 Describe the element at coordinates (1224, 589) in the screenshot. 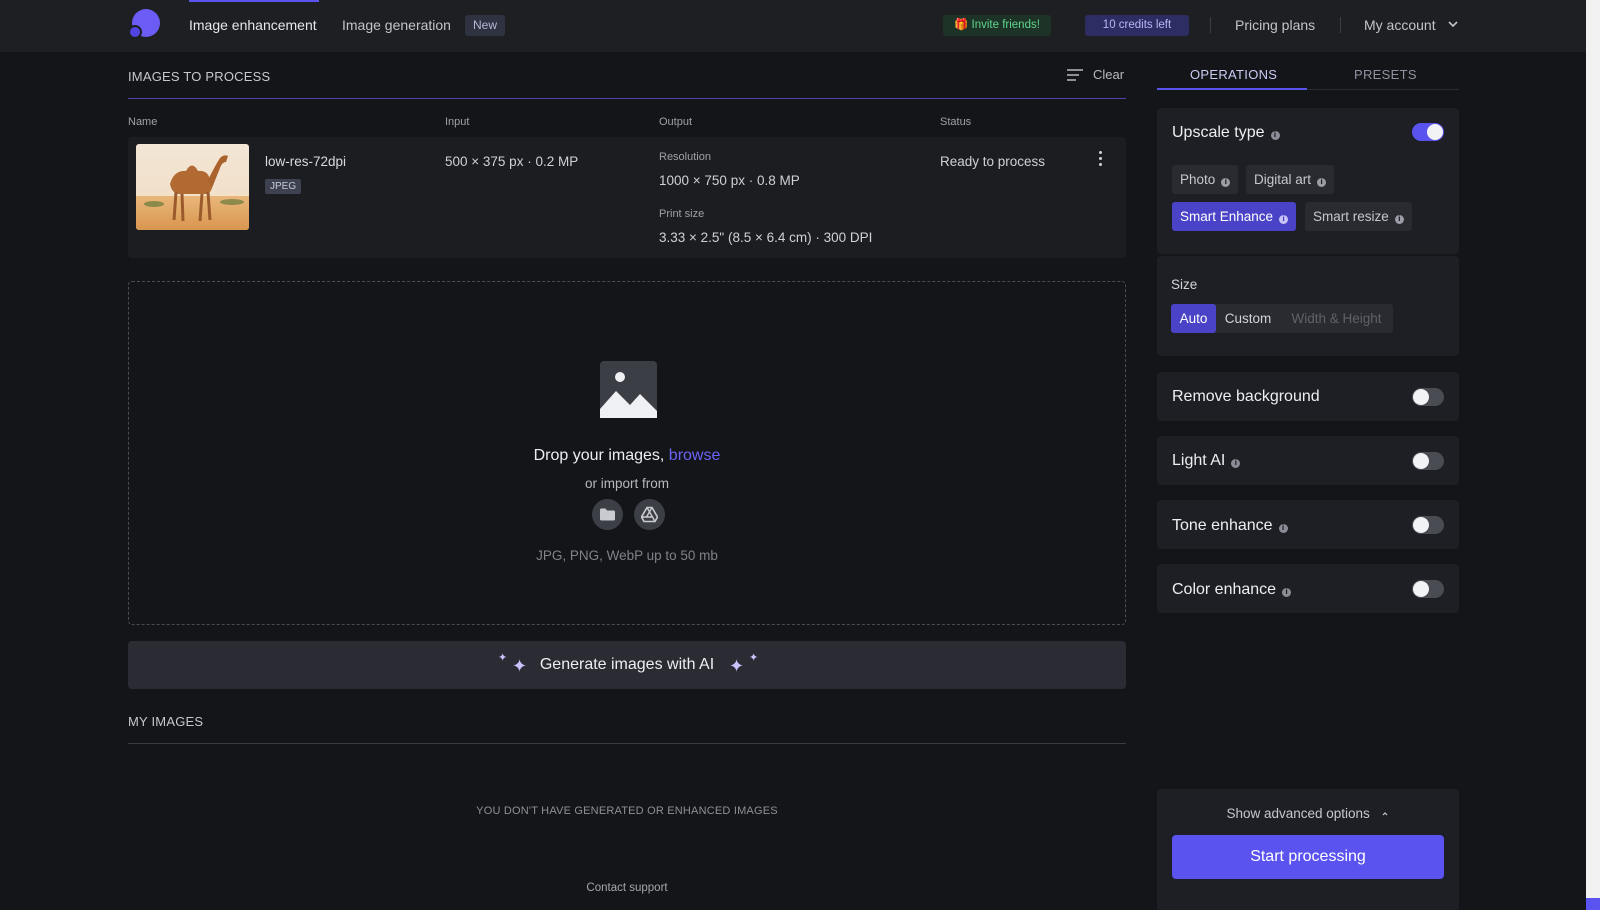

I see `color-enhance-label: Color enhance` at that location.